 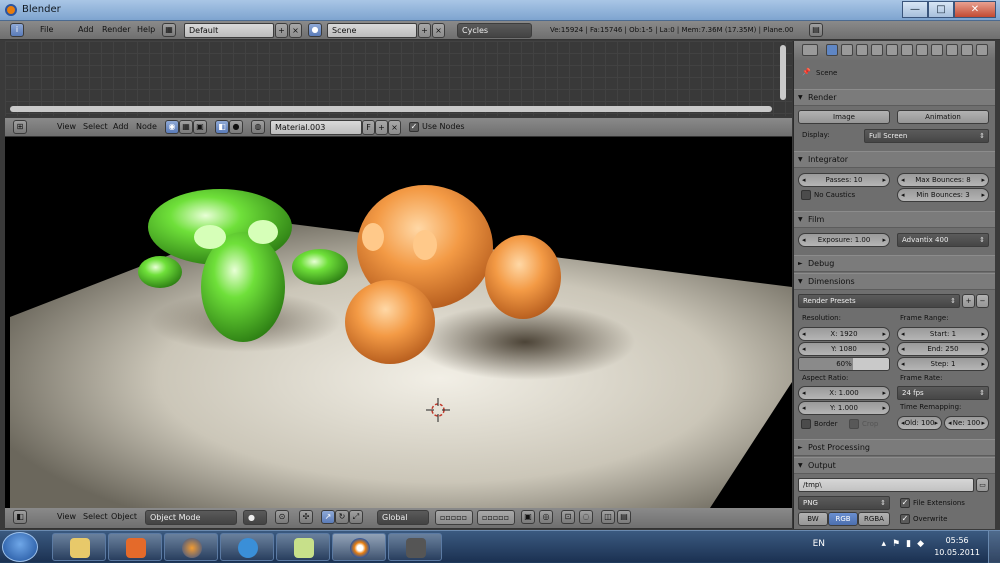 I want to click on editor-type-node-icon: ⊞, so click(x=20, y=127).